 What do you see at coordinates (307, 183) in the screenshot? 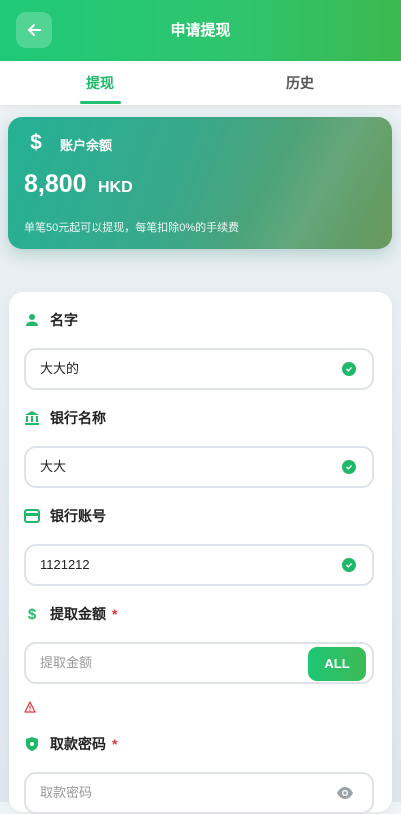
I see `card-decoration` at bounding box center [307, 183].